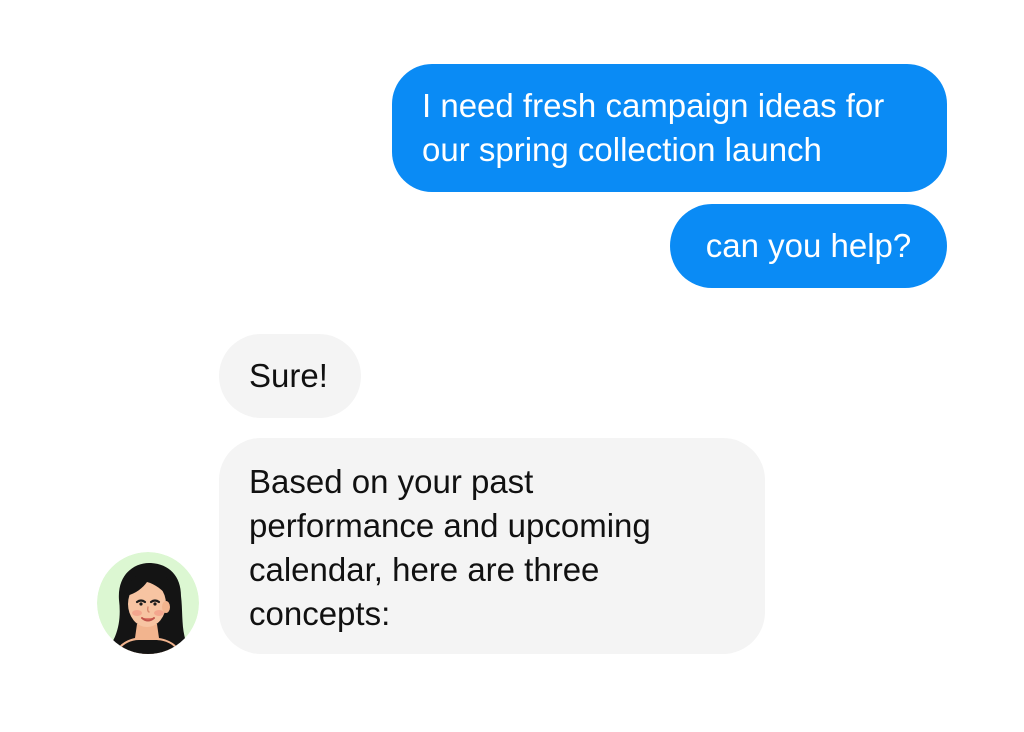  I want to click on message-text-line: can you help?, so click(808, 245).